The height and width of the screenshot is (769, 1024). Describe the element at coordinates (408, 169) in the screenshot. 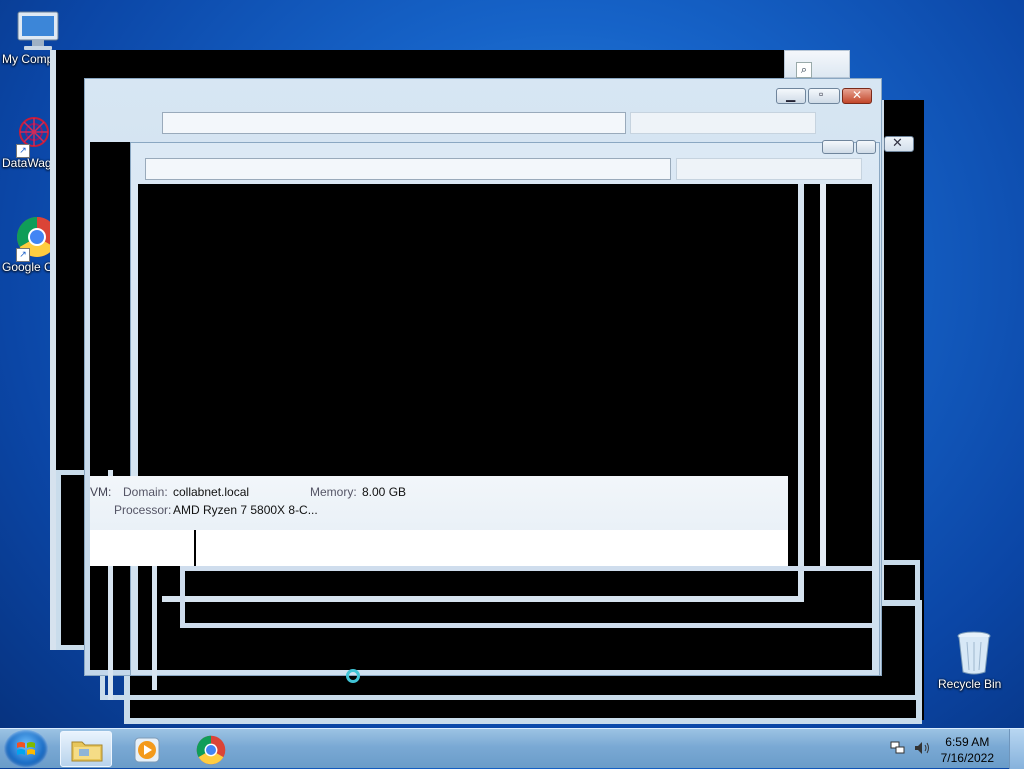

I see `address-bar-second` at that location.